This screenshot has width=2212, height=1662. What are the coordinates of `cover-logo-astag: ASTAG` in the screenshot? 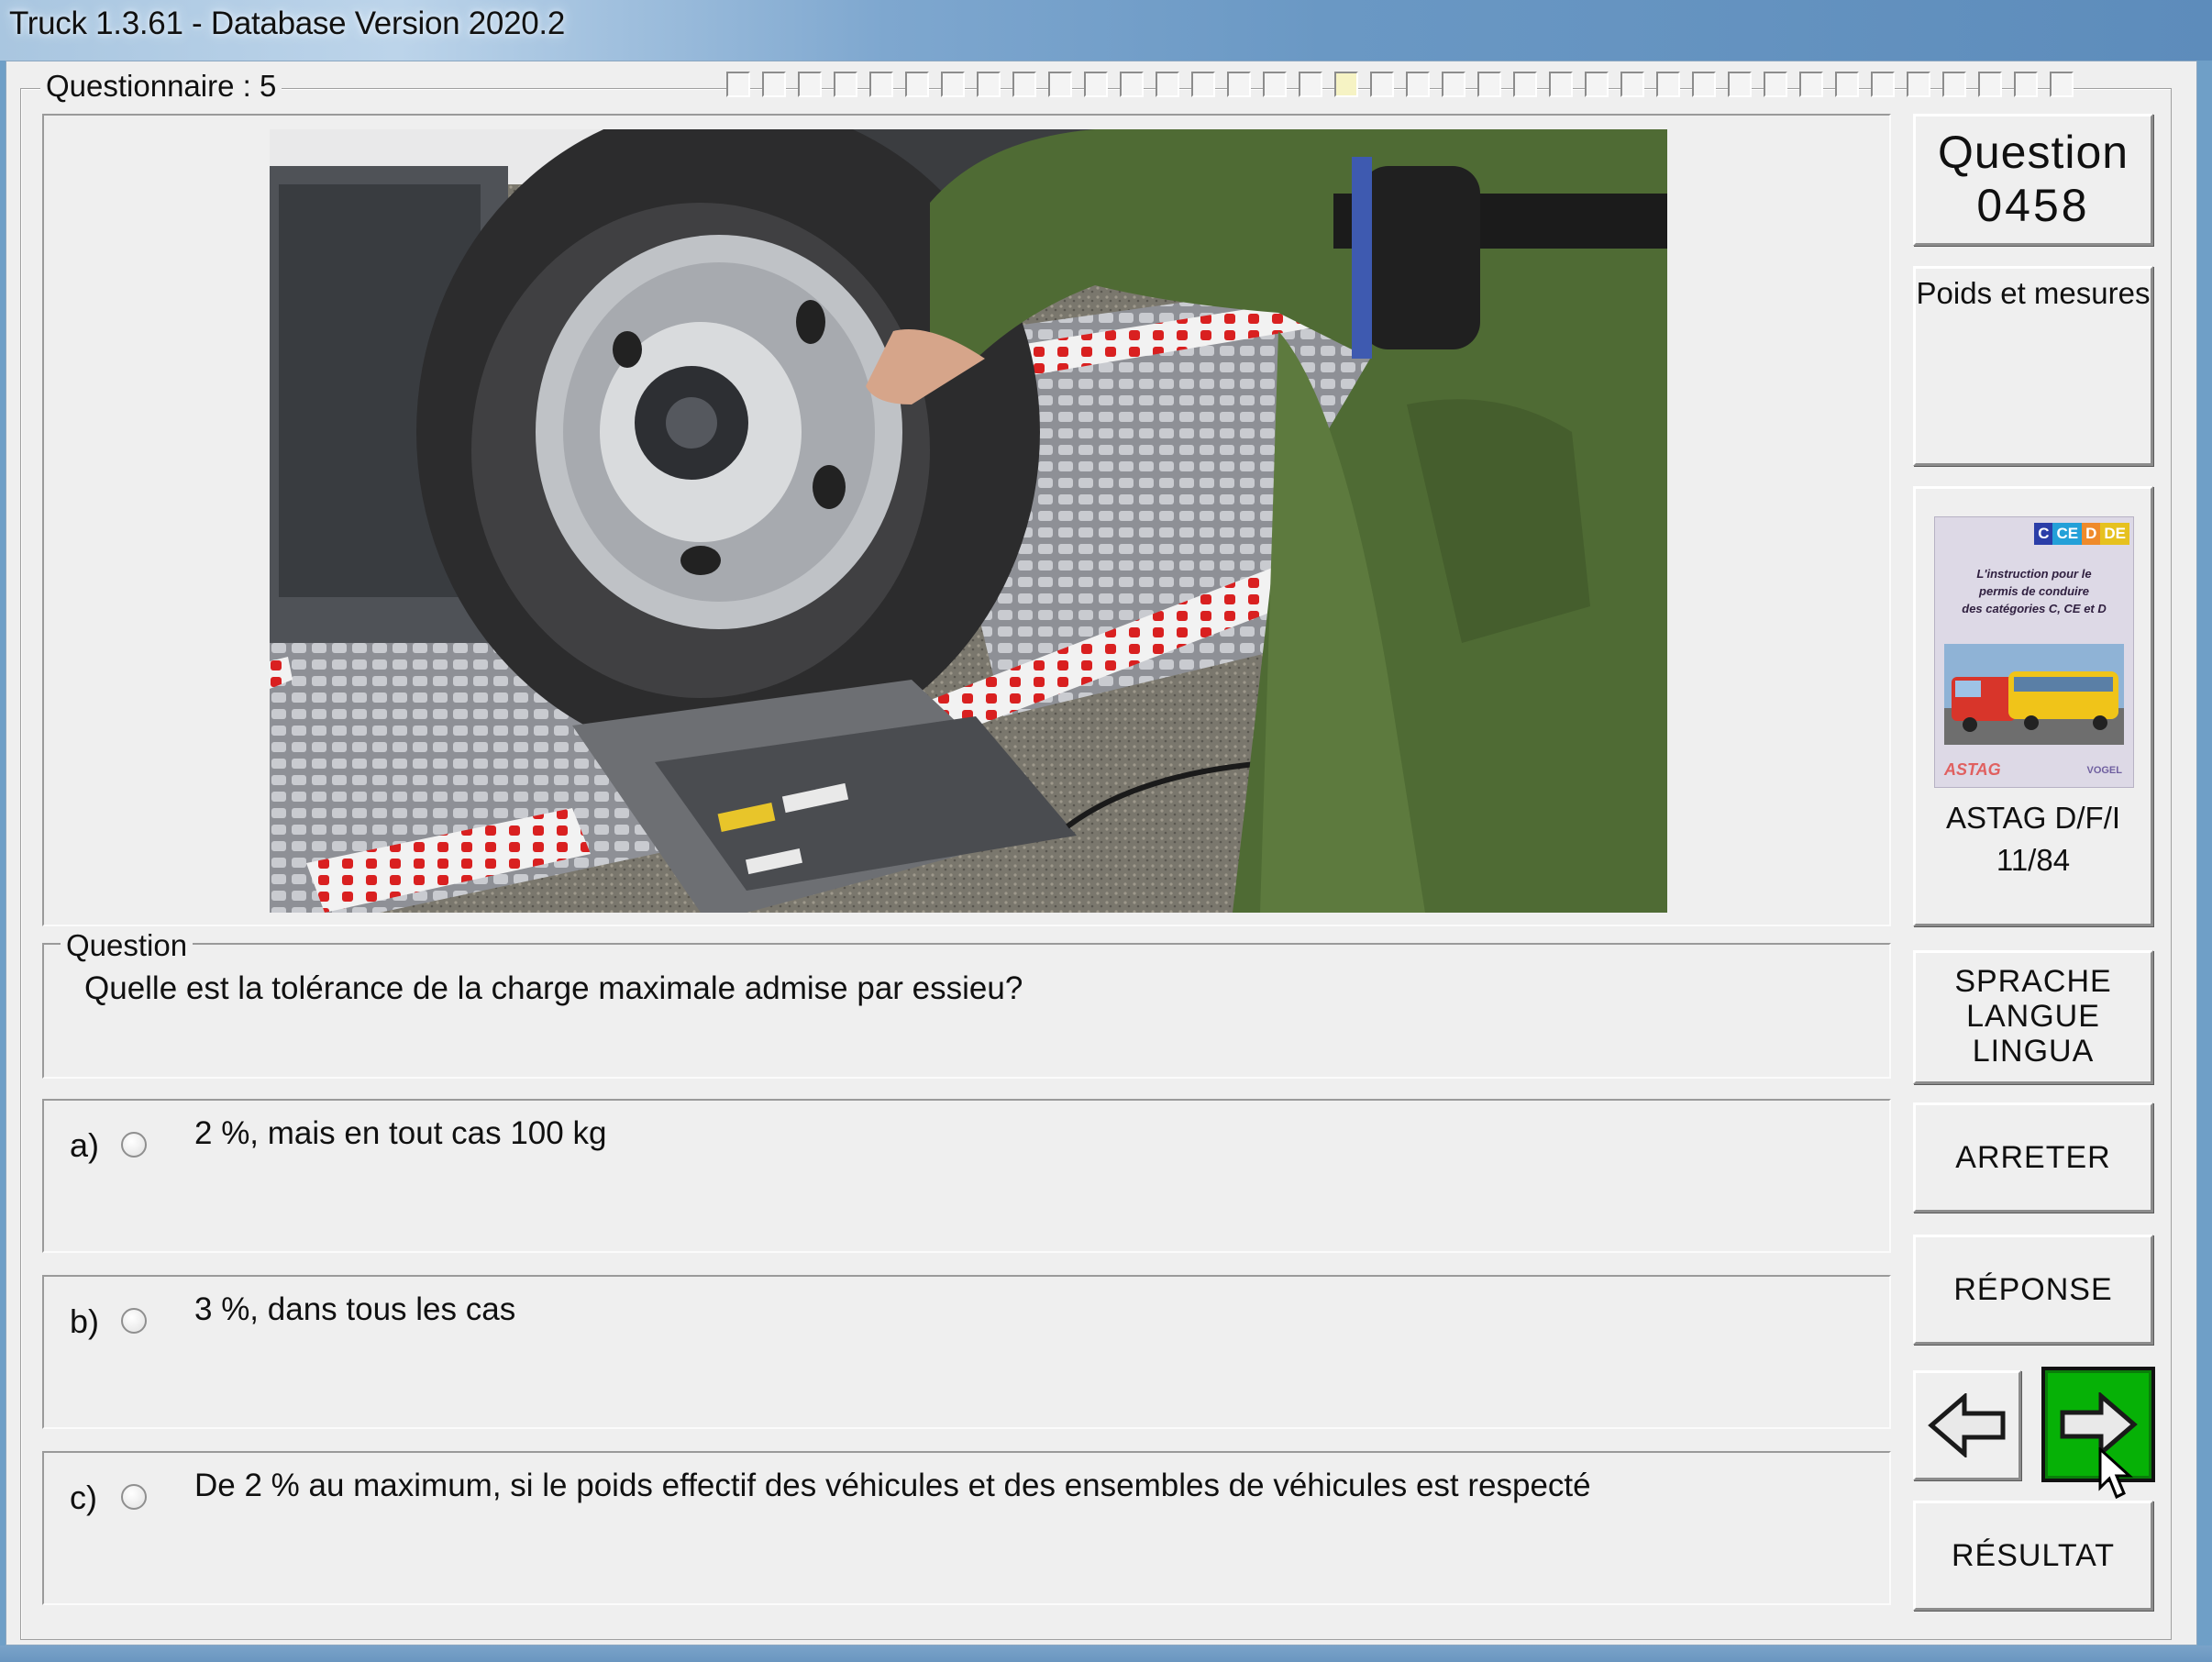 It's located at (1973, 769).